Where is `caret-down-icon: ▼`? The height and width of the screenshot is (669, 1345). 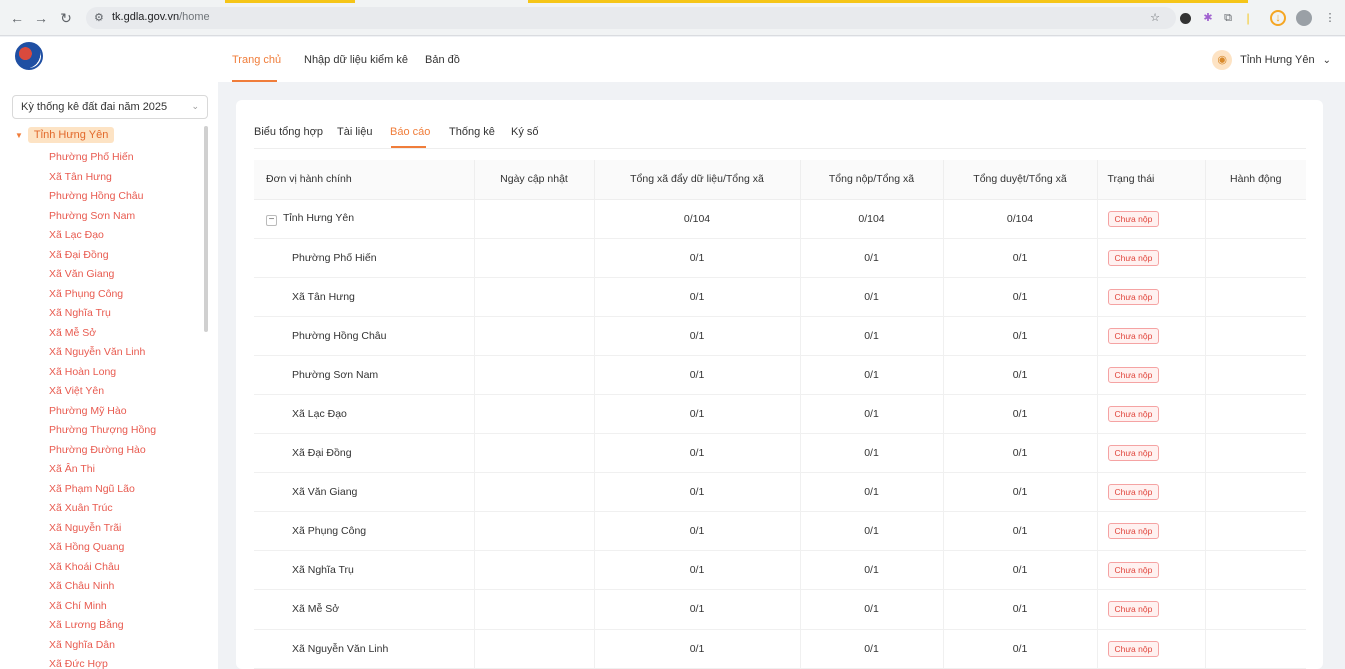 caret-down-icon: ▼ is located at coordinates (19, 135).